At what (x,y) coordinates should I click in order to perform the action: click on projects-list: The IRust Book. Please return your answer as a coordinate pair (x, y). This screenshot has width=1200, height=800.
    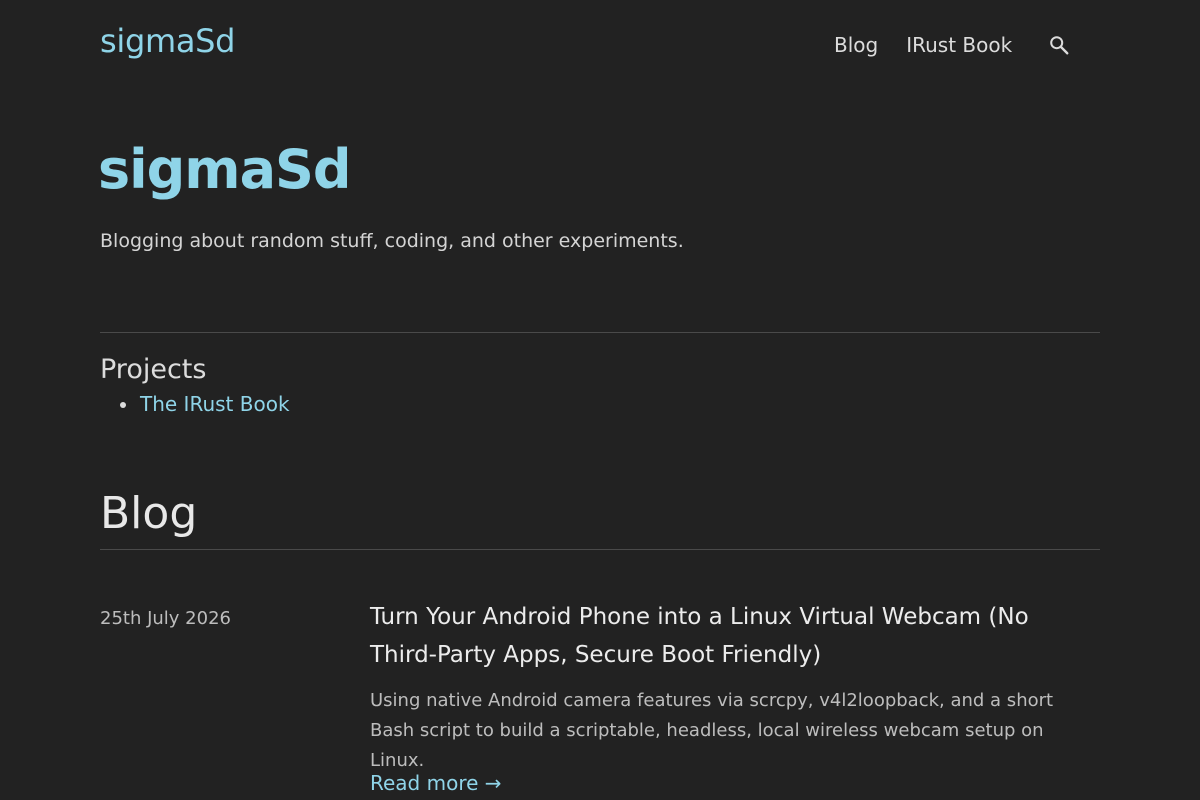
    Looking at the image, I should click on (205, 404).